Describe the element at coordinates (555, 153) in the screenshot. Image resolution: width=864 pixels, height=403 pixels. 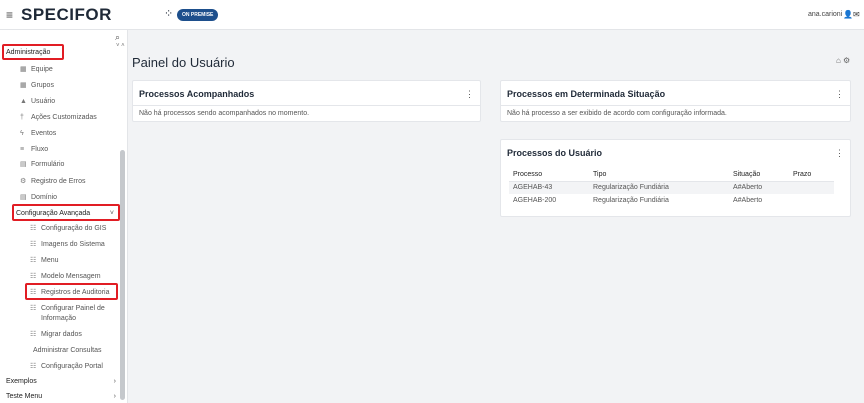
I see `panel-title: Processos do Usuário` at that location.